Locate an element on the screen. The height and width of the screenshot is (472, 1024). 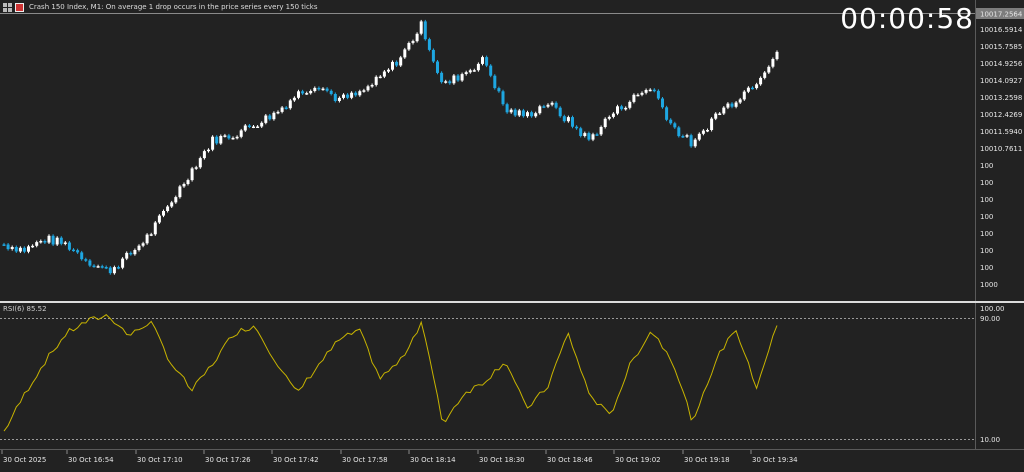
time-label: 30 Oct 17:10 is located at coordinates (160, 460).